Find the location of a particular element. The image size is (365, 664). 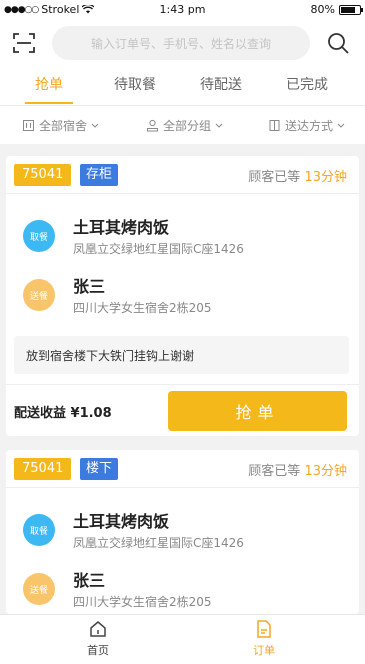

nav-home-label: 首页 is located at coordinates (98, 650).